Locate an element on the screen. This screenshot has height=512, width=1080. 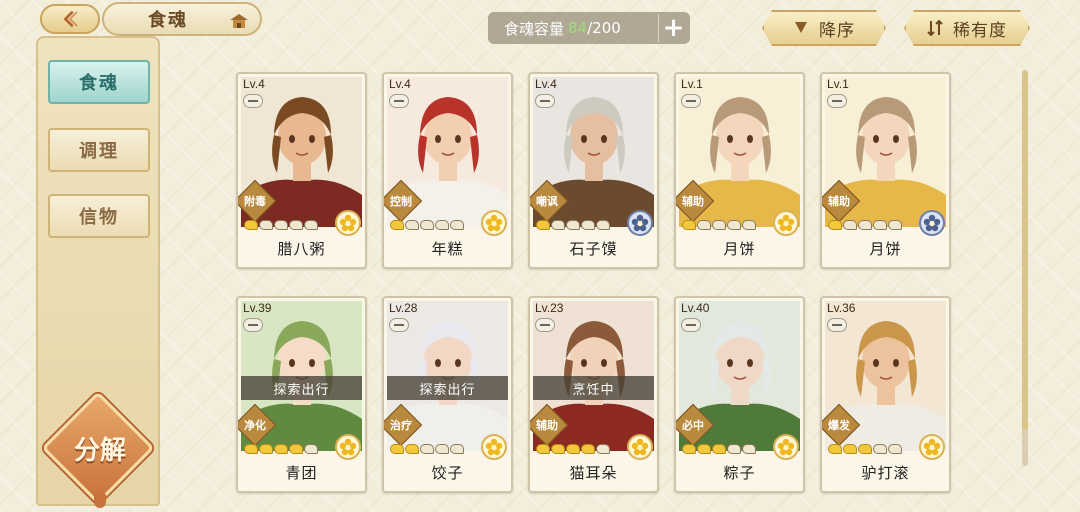
card-level: Lv.36 is located at coordinates (841, 308).